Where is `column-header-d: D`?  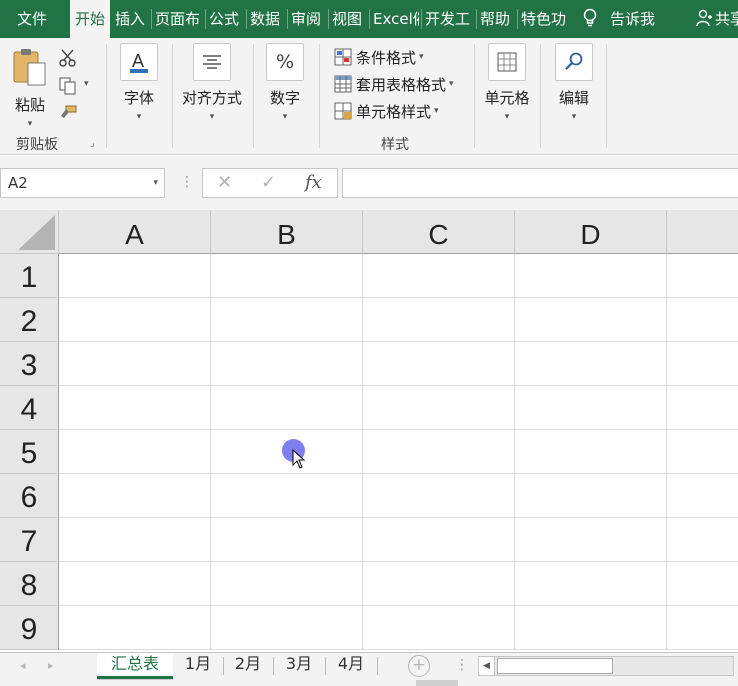
column-header-d: D is located at coordinates (591, 232).